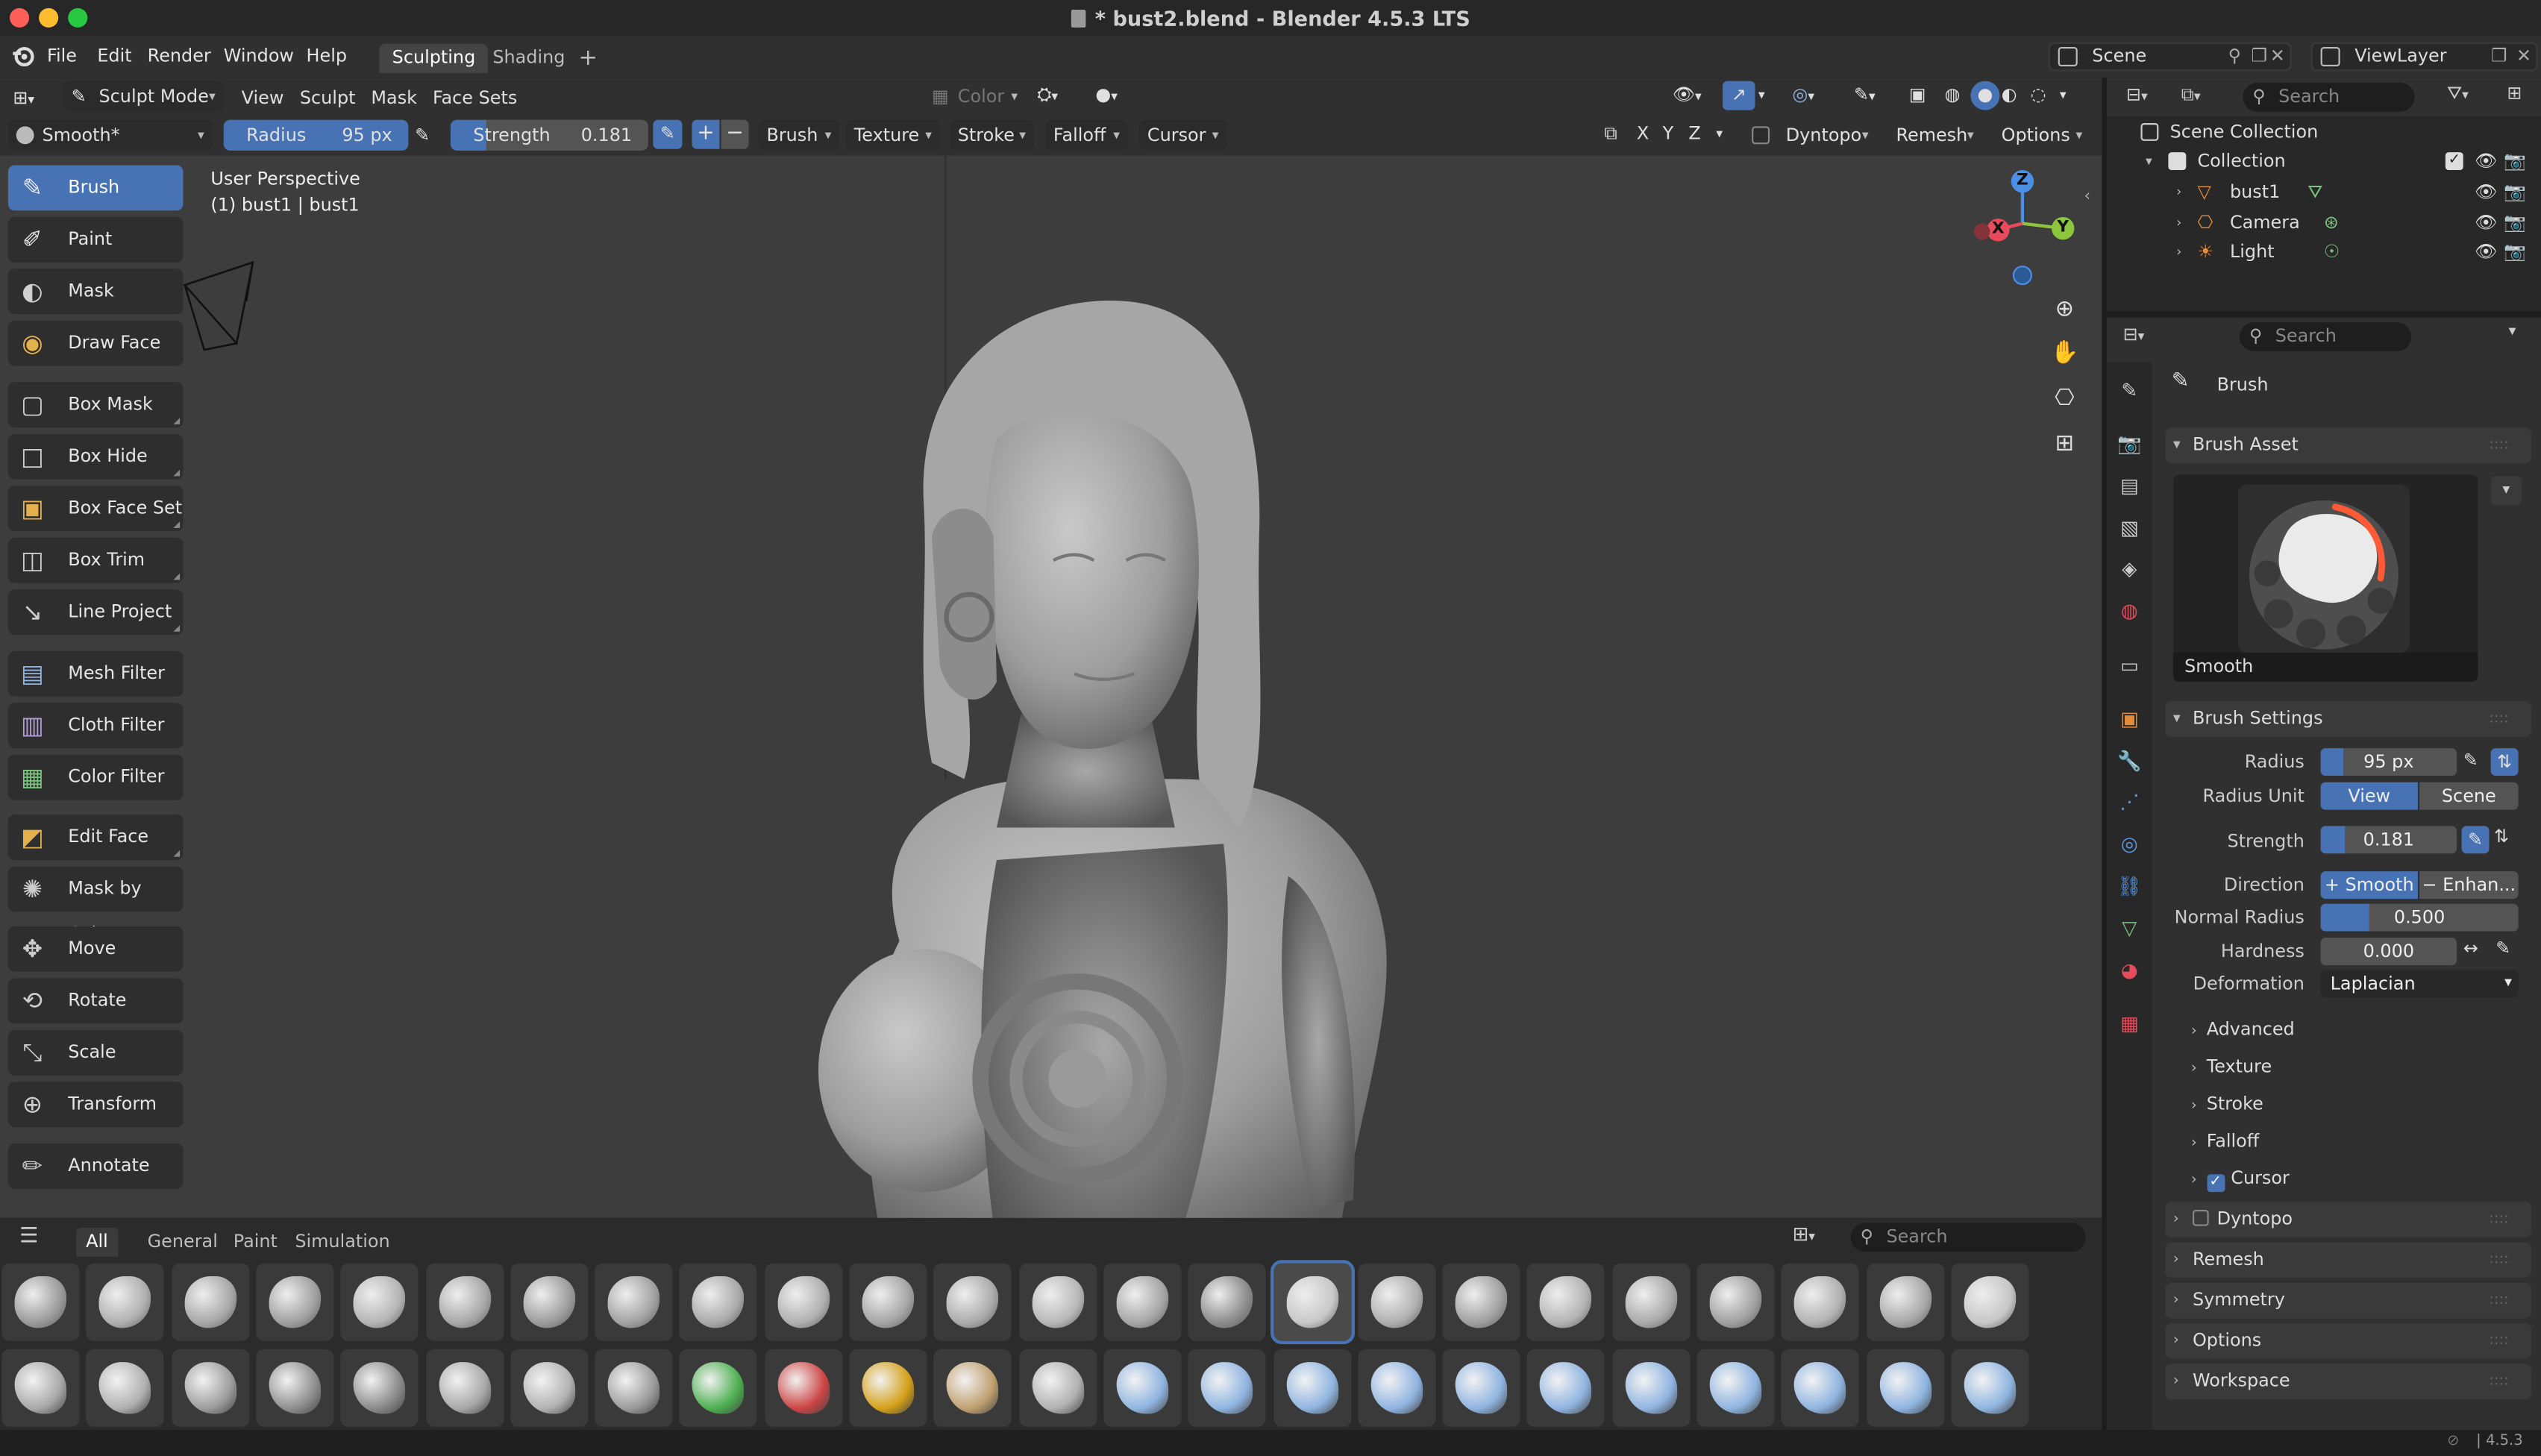 The height and width of the screenshot is (1456, 2541). What do you see at coordinates (2501, 836) in the screenshot?
I see `strength-jitter-icon: ⇅` at bounding box center [2501, 836].